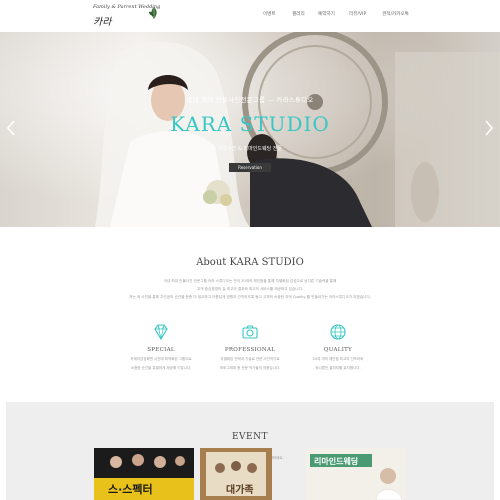 The width and height of the screenshot is (500, 500). I want to click on event-title: EVENT, so click(250, 437).